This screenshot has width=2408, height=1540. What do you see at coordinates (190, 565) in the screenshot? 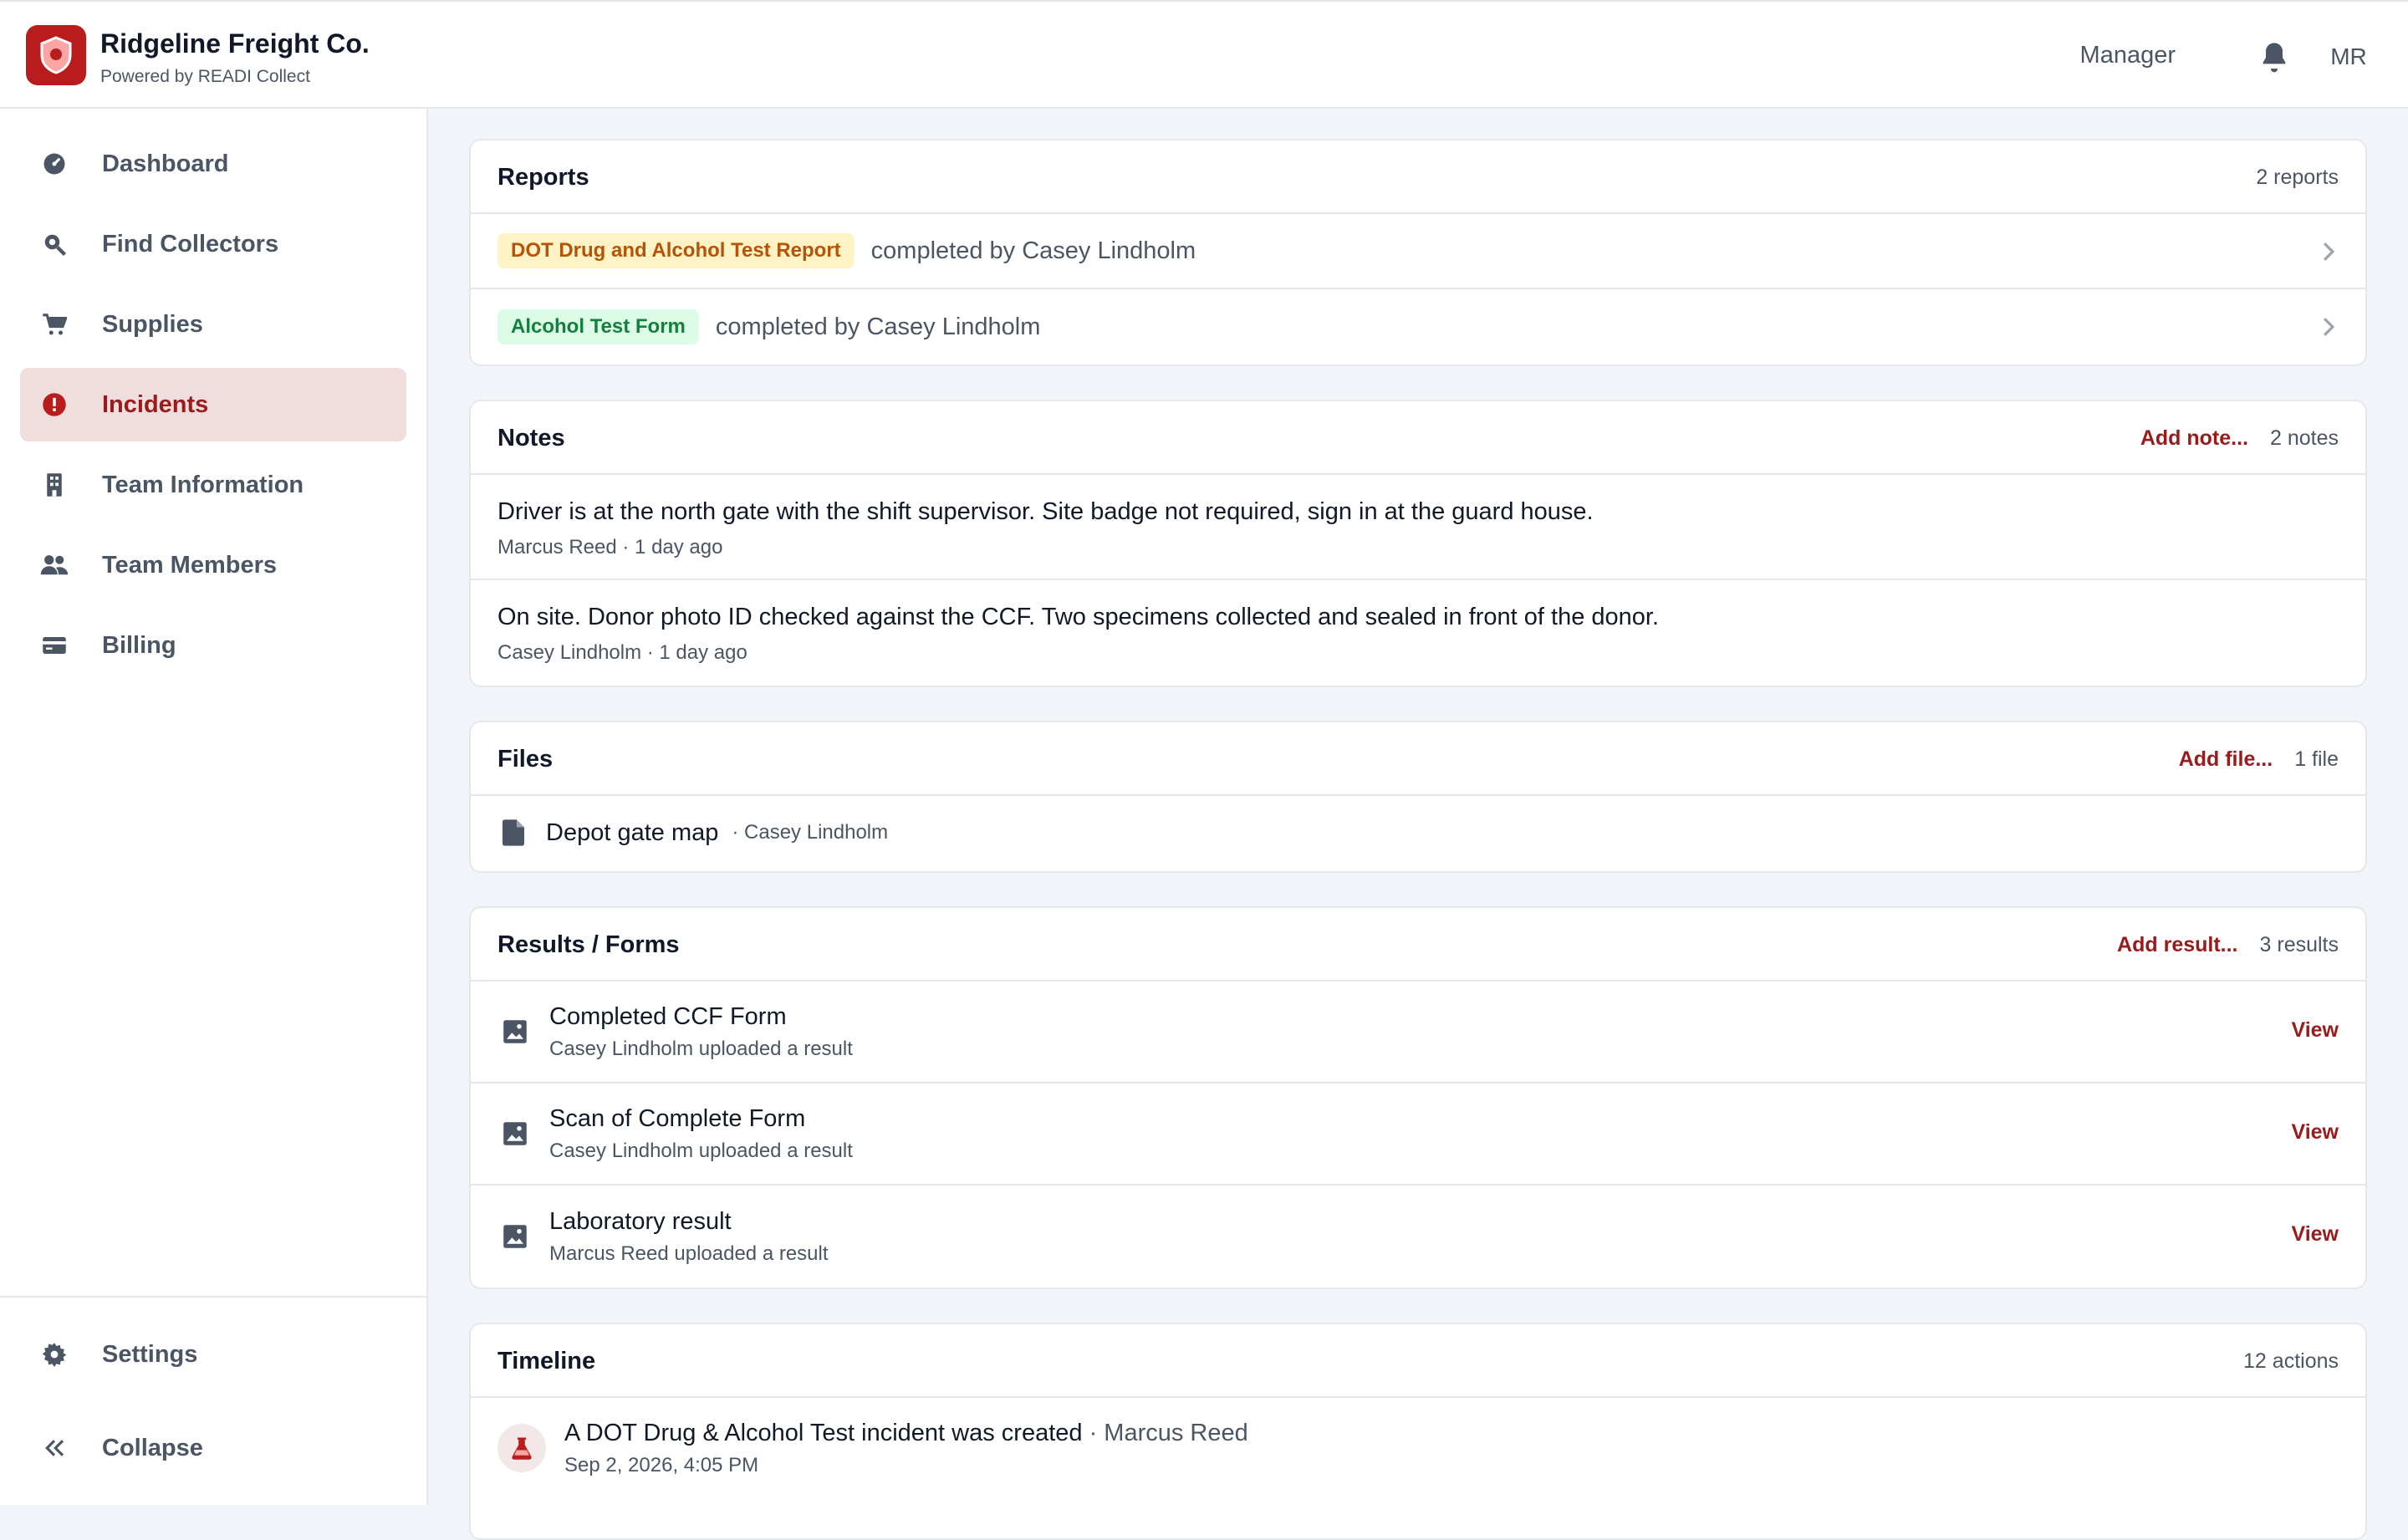
I see `sidebar-item-label: Team Members` at bounding box center [190, 565].